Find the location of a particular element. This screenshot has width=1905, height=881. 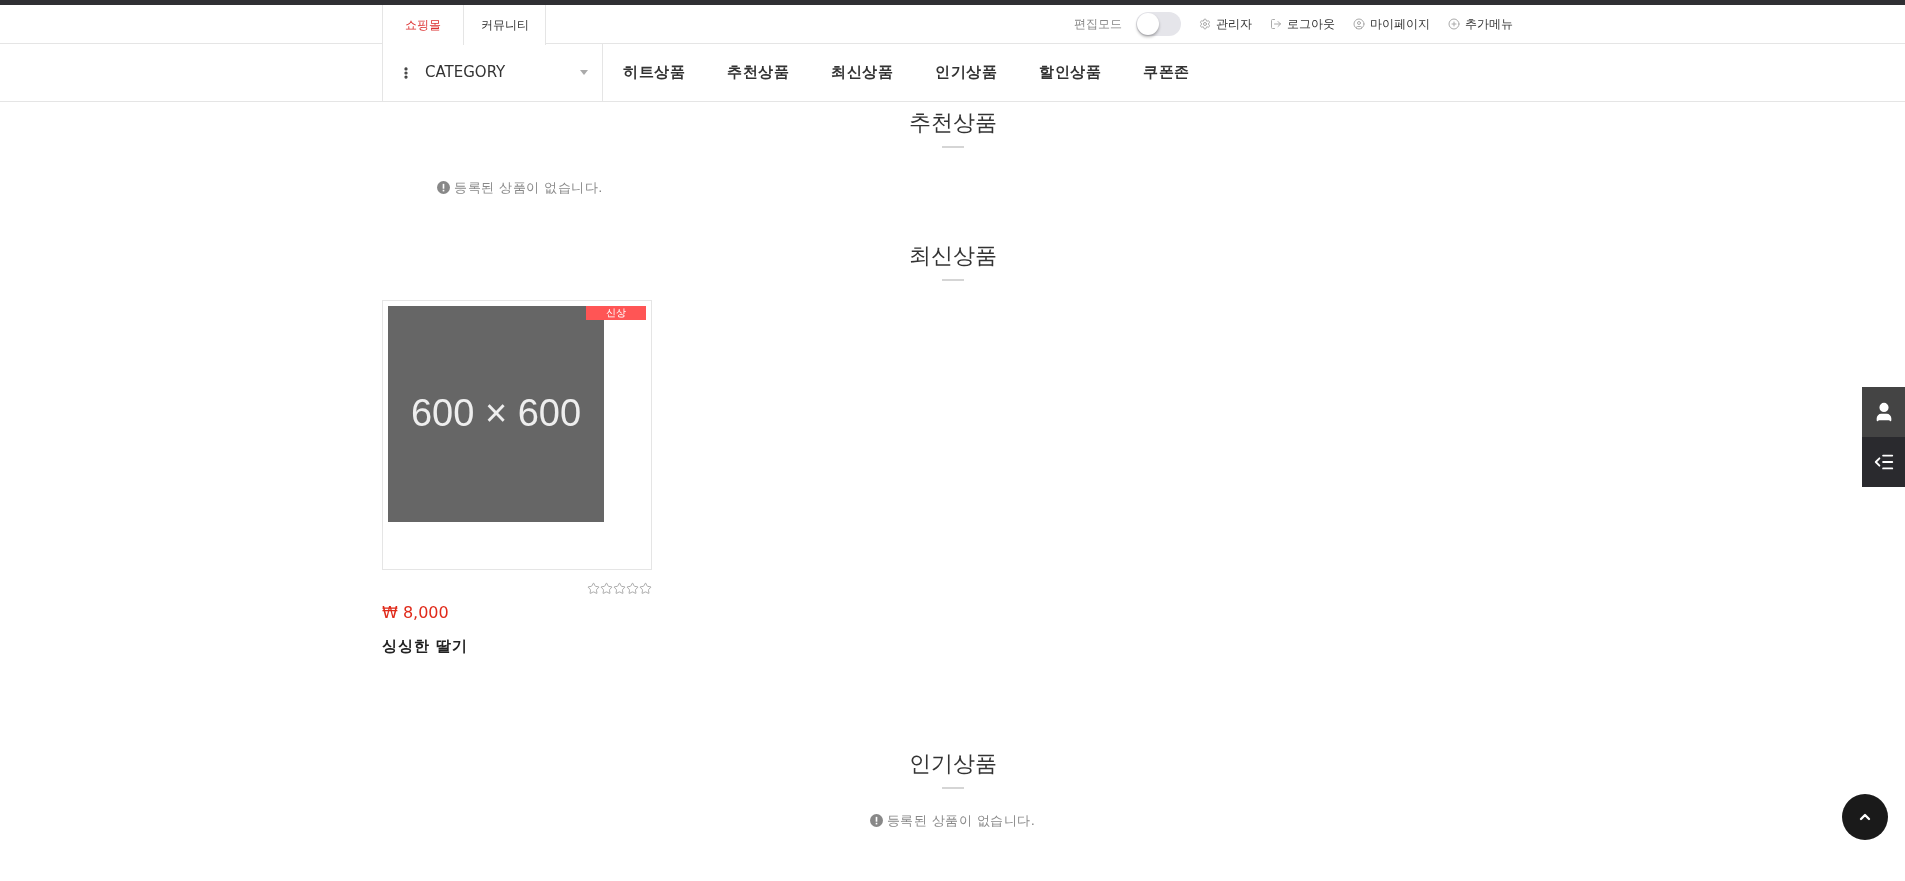

product-price: ₩ 8,000 is located at coordinates (416, 612).